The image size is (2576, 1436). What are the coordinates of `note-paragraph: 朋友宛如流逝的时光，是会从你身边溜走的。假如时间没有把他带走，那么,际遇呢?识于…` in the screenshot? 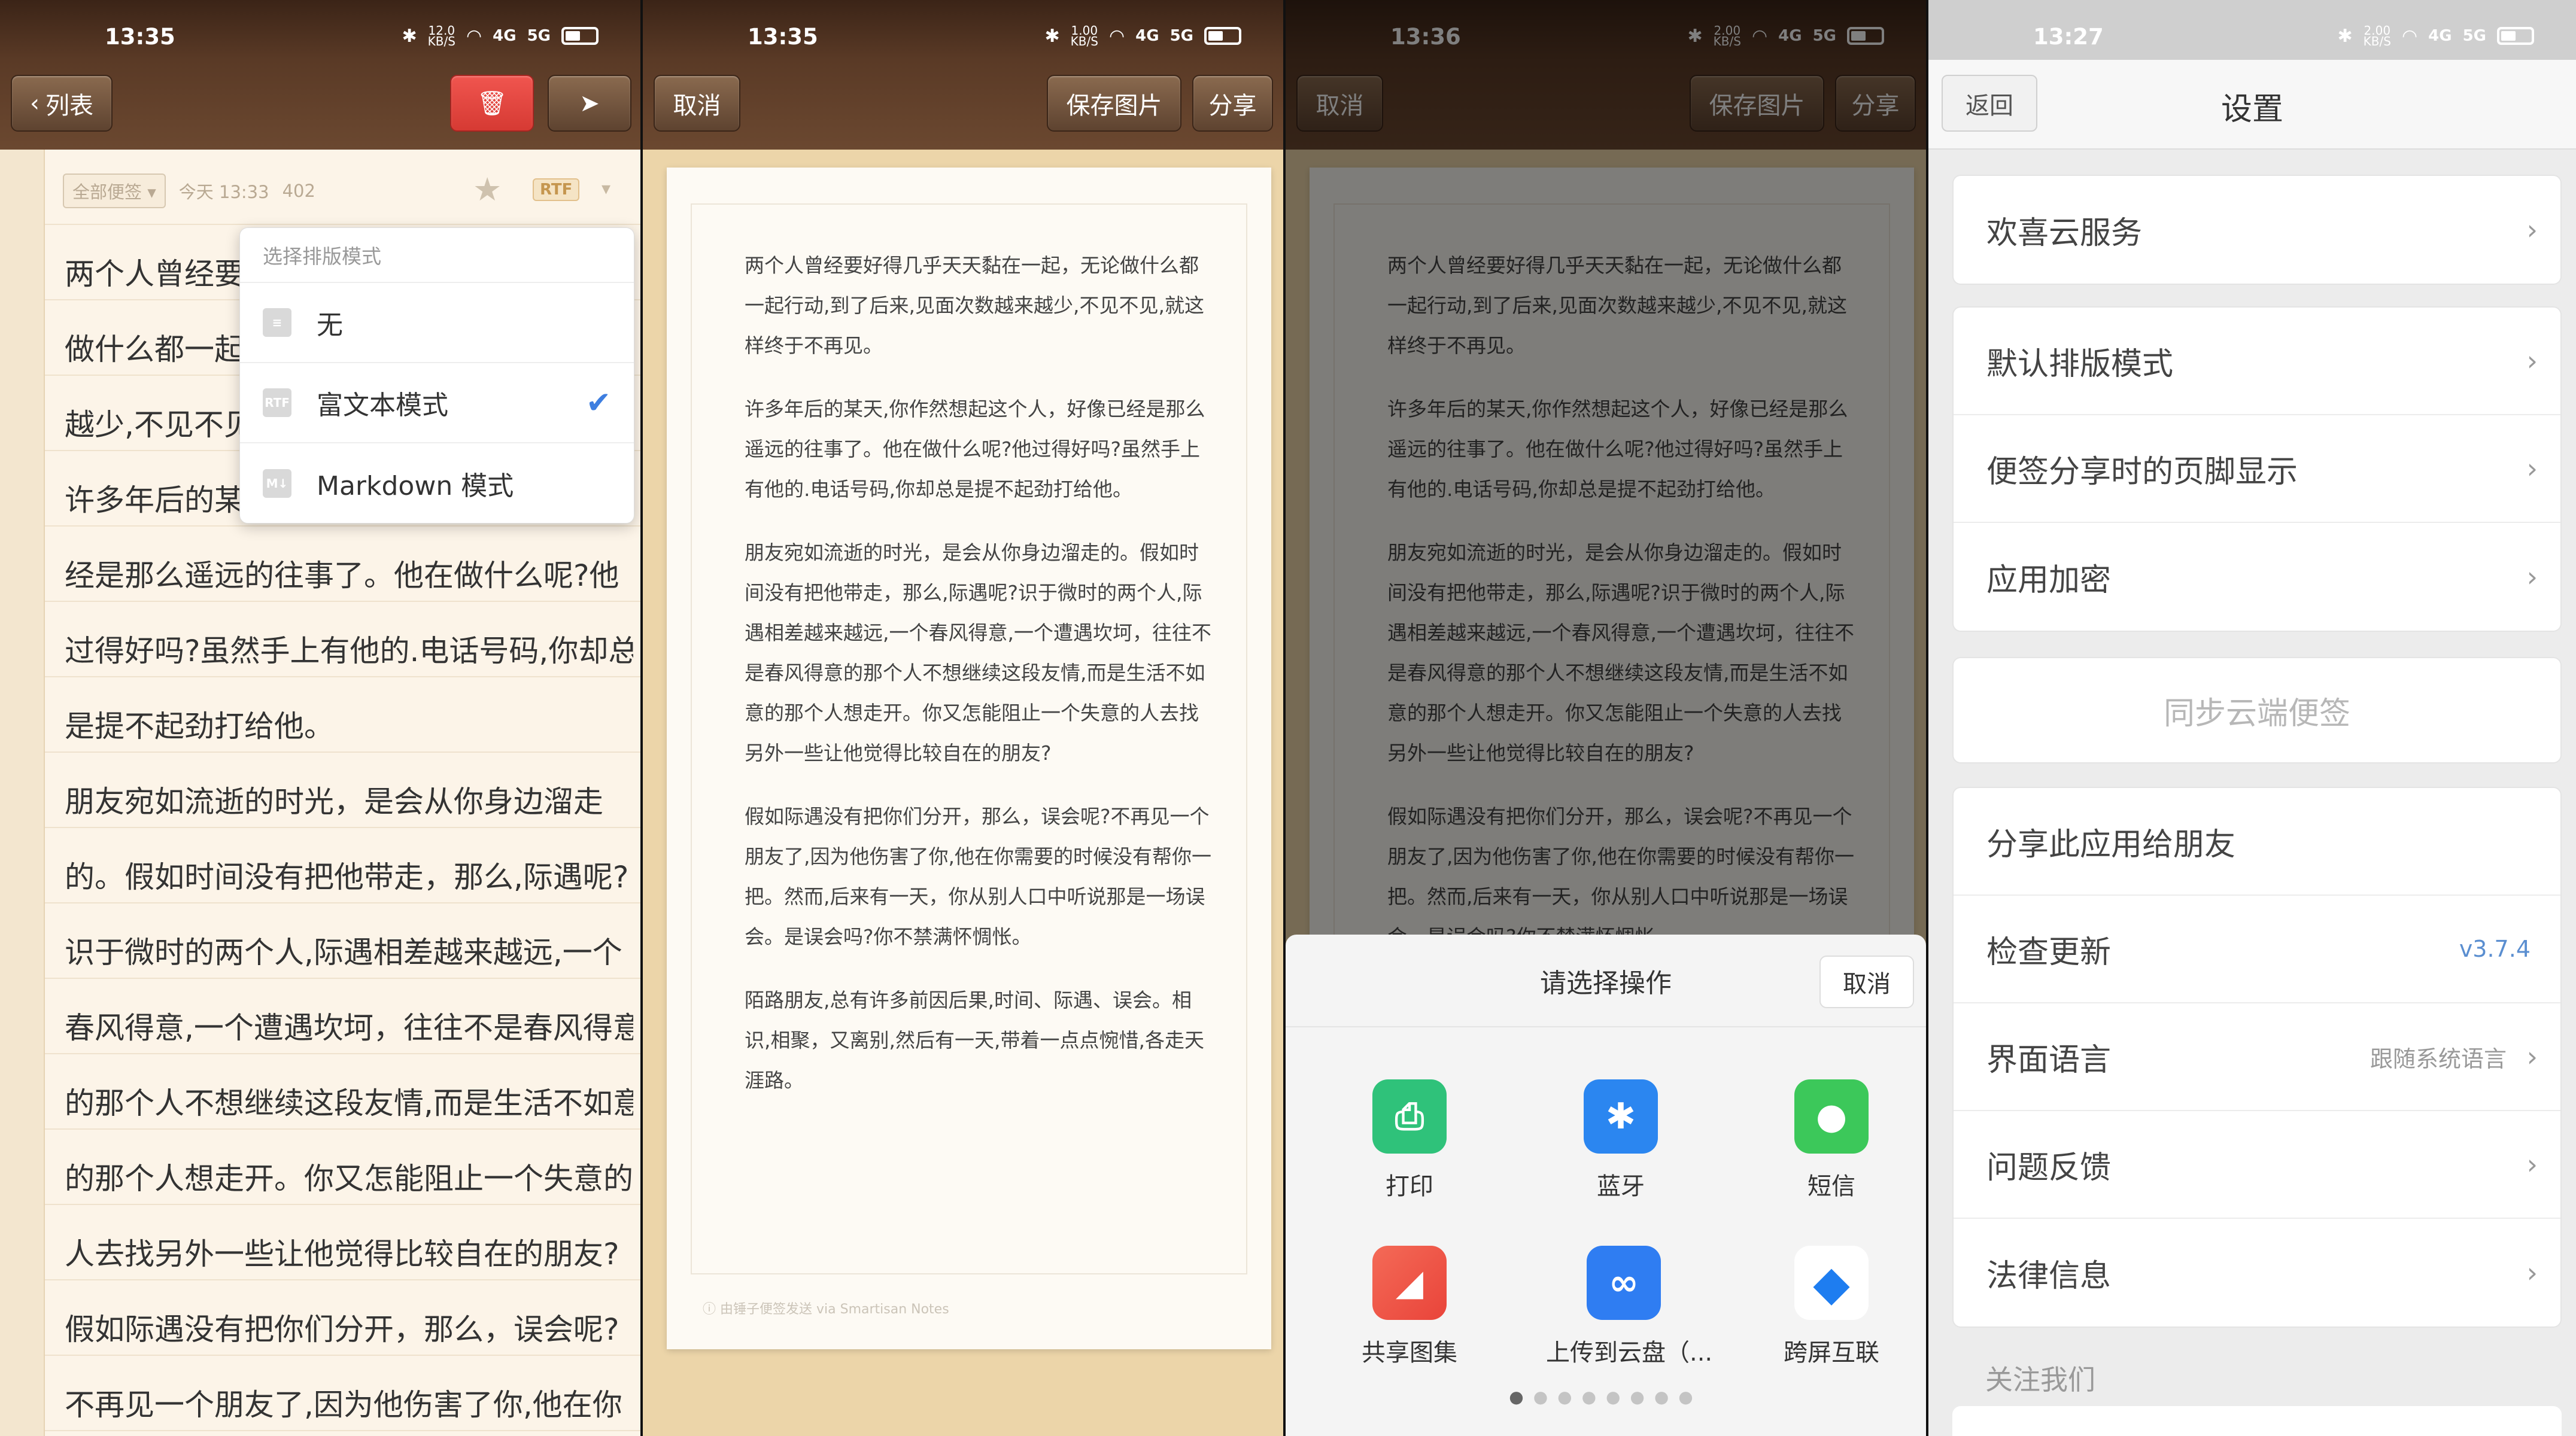 It's located at (978, 653).